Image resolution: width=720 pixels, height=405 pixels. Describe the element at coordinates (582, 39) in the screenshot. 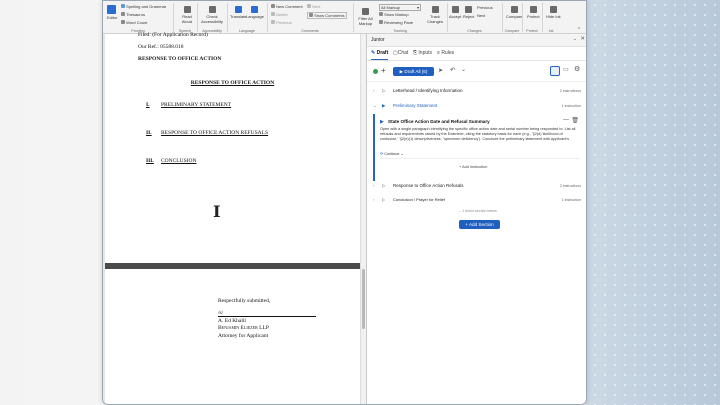

I see `close-icon: ✕` at that location.